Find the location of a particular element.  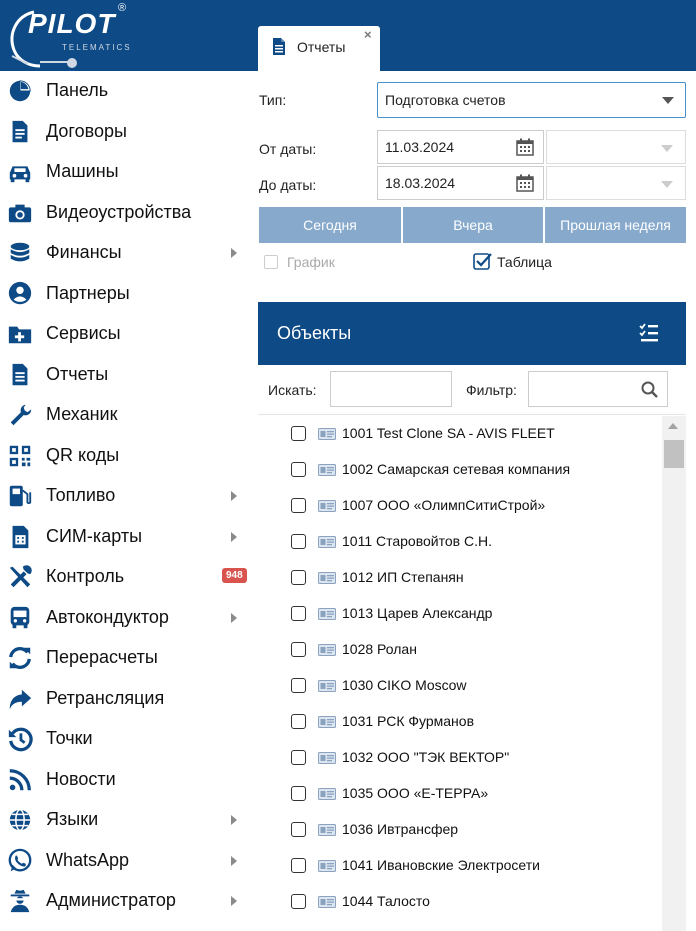

sidebar-item-19: WhatsApp is located at coordinates (125, 861).